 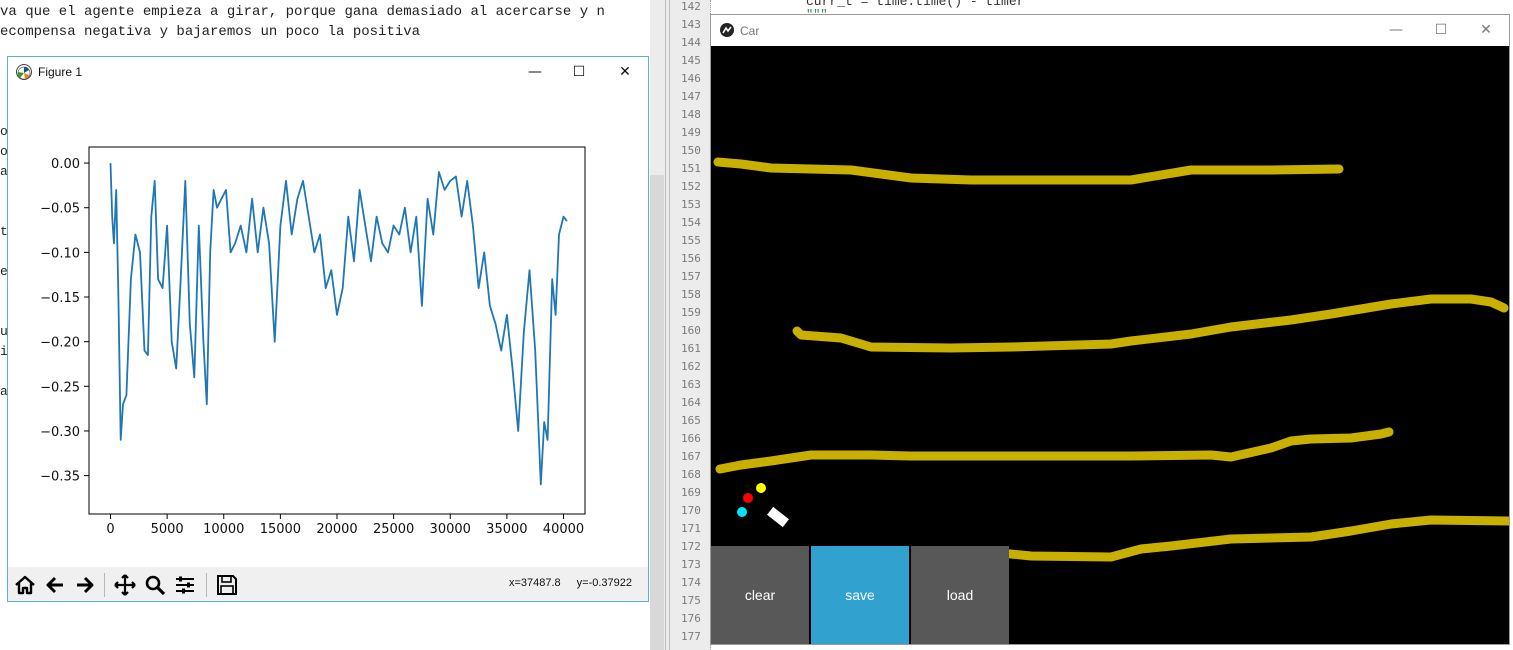 What do you see at coordinates (65, 164) in the screenshot?
I see `y-tick-label: 0.00` at bounding box center [65, 164].